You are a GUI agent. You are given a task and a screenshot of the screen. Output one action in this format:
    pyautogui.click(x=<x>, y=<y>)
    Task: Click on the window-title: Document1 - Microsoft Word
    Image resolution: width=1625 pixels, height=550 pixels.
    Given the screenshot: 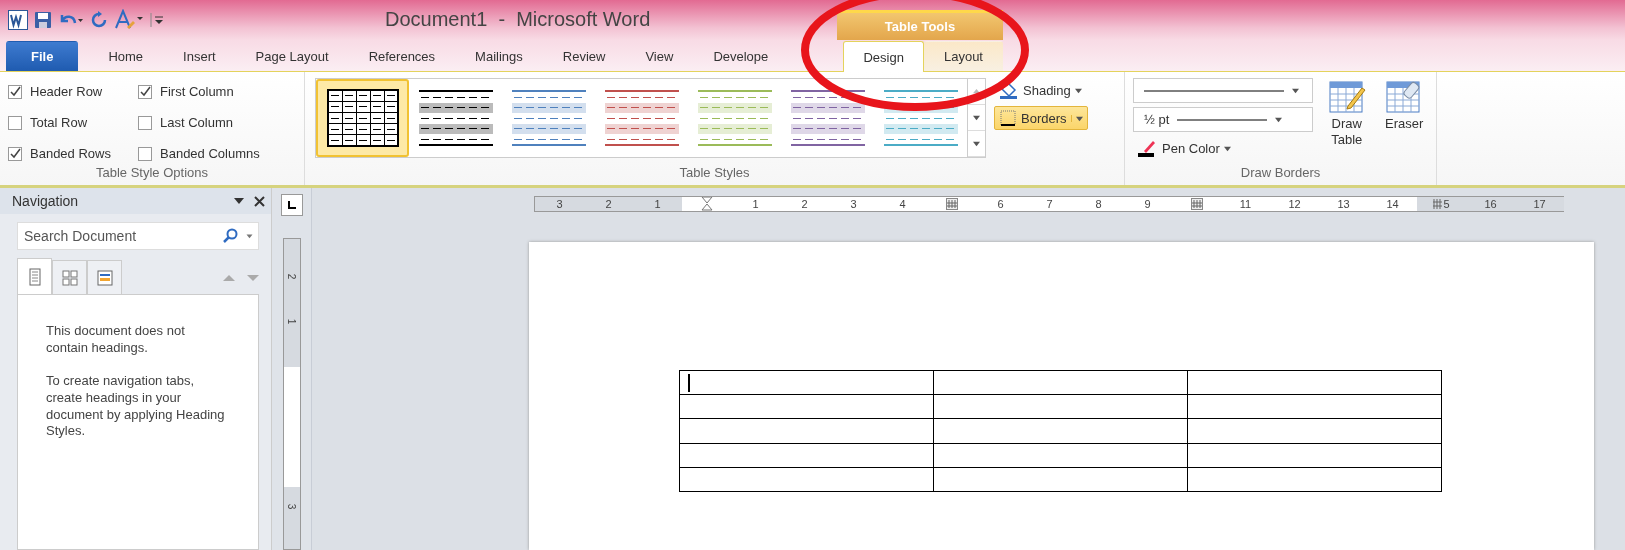 What is the action you would take?
    pyautogui.click(x=518, y=19)
    